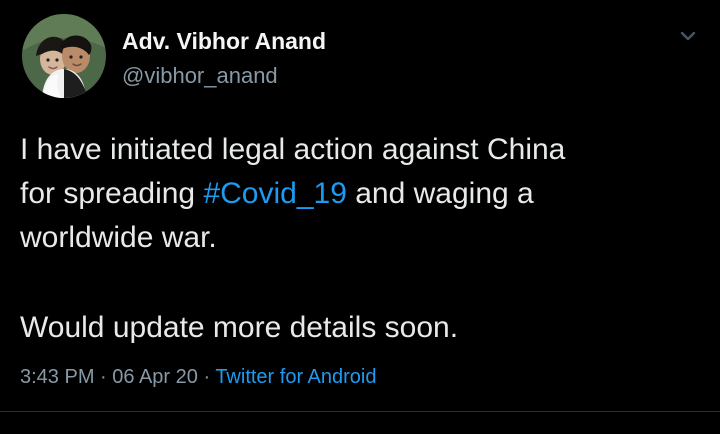  What do you see at coordinates (295, 377) in the screenshot?
I see `source-link: Twitter for Android` at bounding box center [295, 377].